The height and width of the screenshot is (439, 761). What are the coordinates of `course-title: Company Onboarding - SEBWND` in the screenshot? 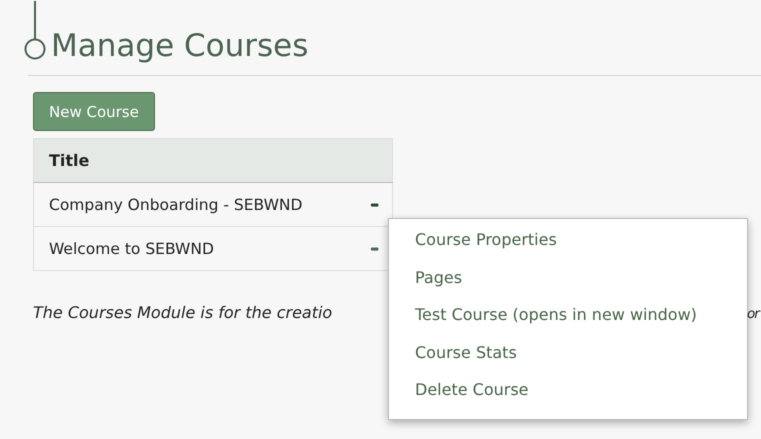 It's located at (175, 205).